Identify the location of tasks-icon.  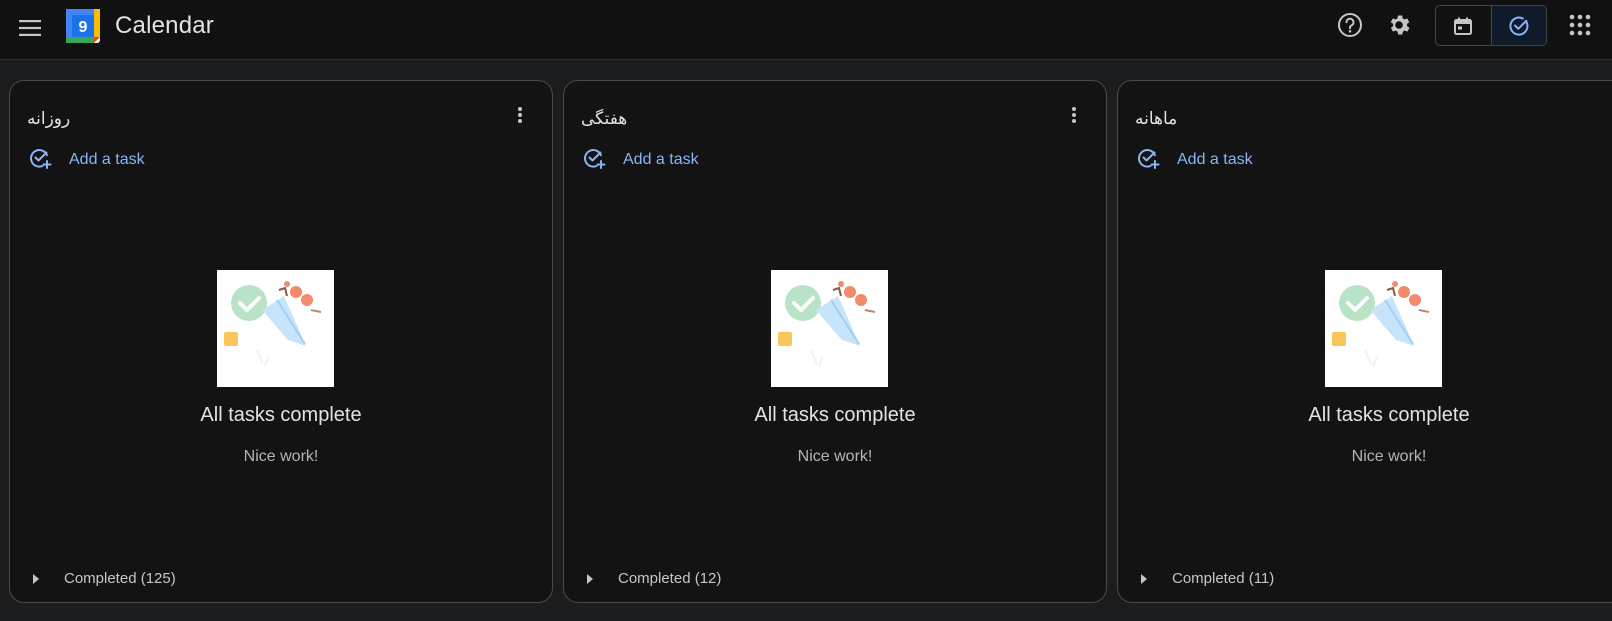
(1518, 25).